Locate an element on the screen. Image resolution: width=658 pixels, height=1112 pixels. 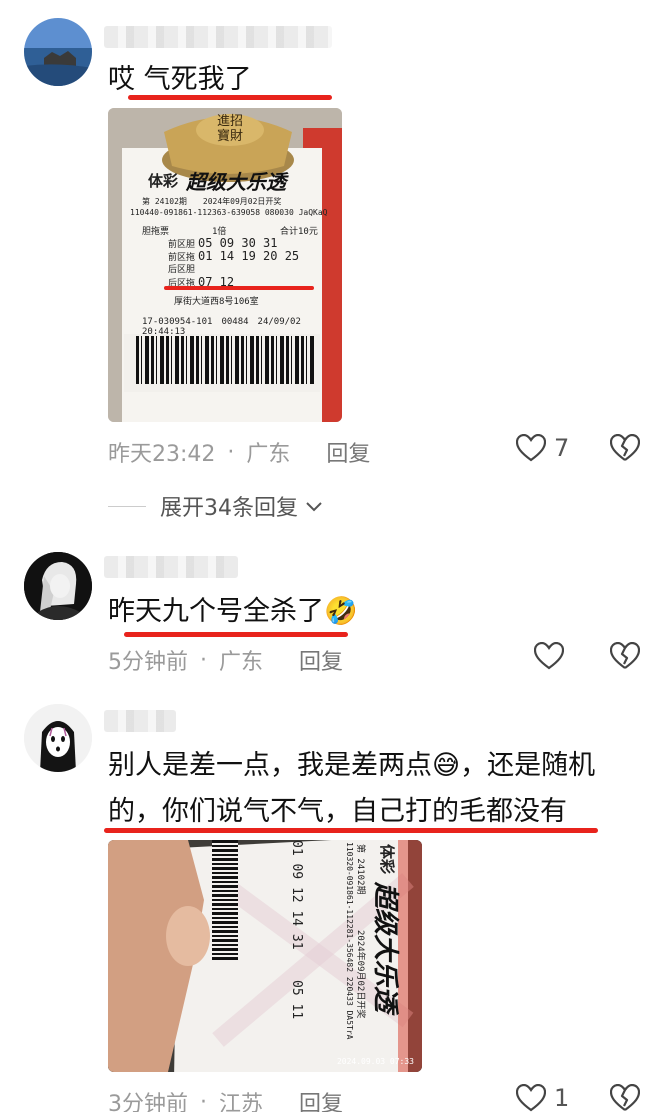
comment-meta: 3分钟前 · 江苏 回复 is located at coordinates (225, 1099).